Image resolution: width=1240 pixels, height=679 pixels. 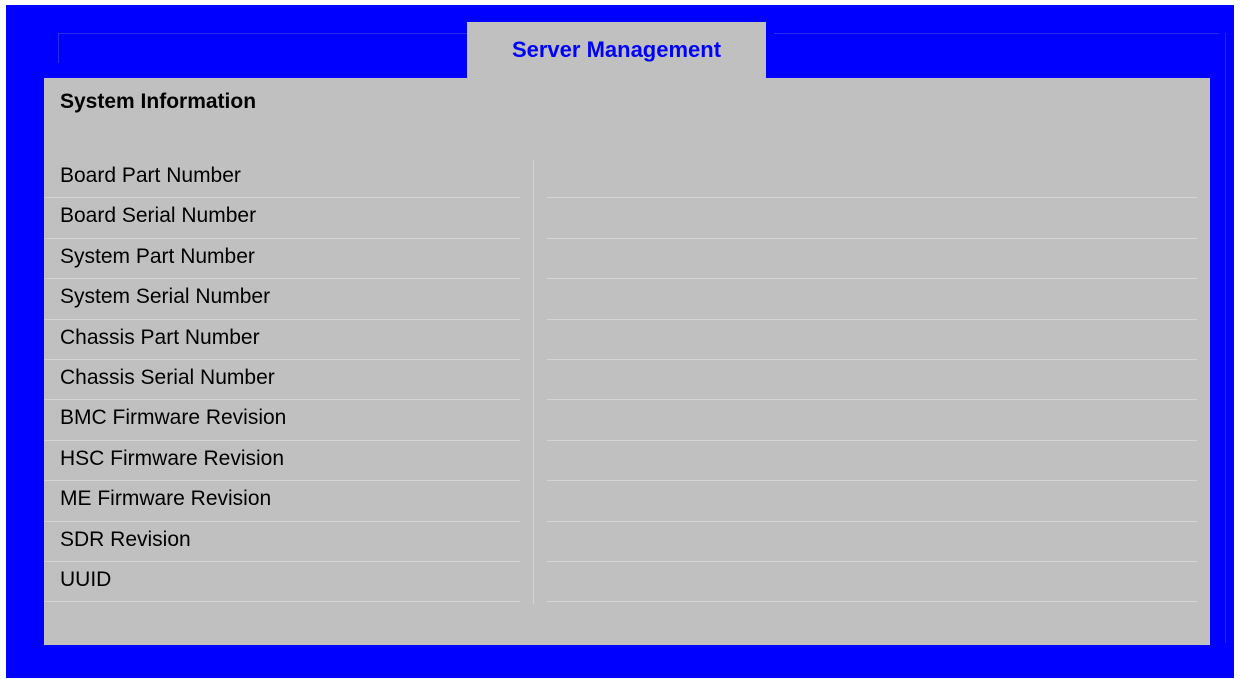 What do you see at coordinates (165, 297) in the screenshot?
I see `row-label: System Serial Number` at bounding box center [165, 297].